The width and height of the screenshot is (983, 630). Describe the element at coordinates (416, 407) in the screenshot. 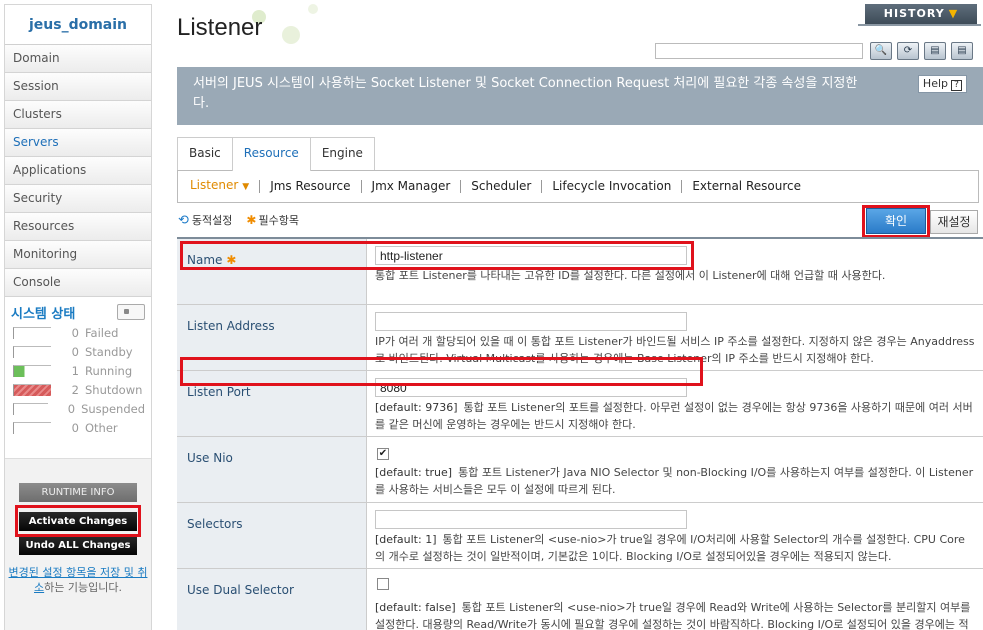

I see `default-value: [default: 9736]` at that location.